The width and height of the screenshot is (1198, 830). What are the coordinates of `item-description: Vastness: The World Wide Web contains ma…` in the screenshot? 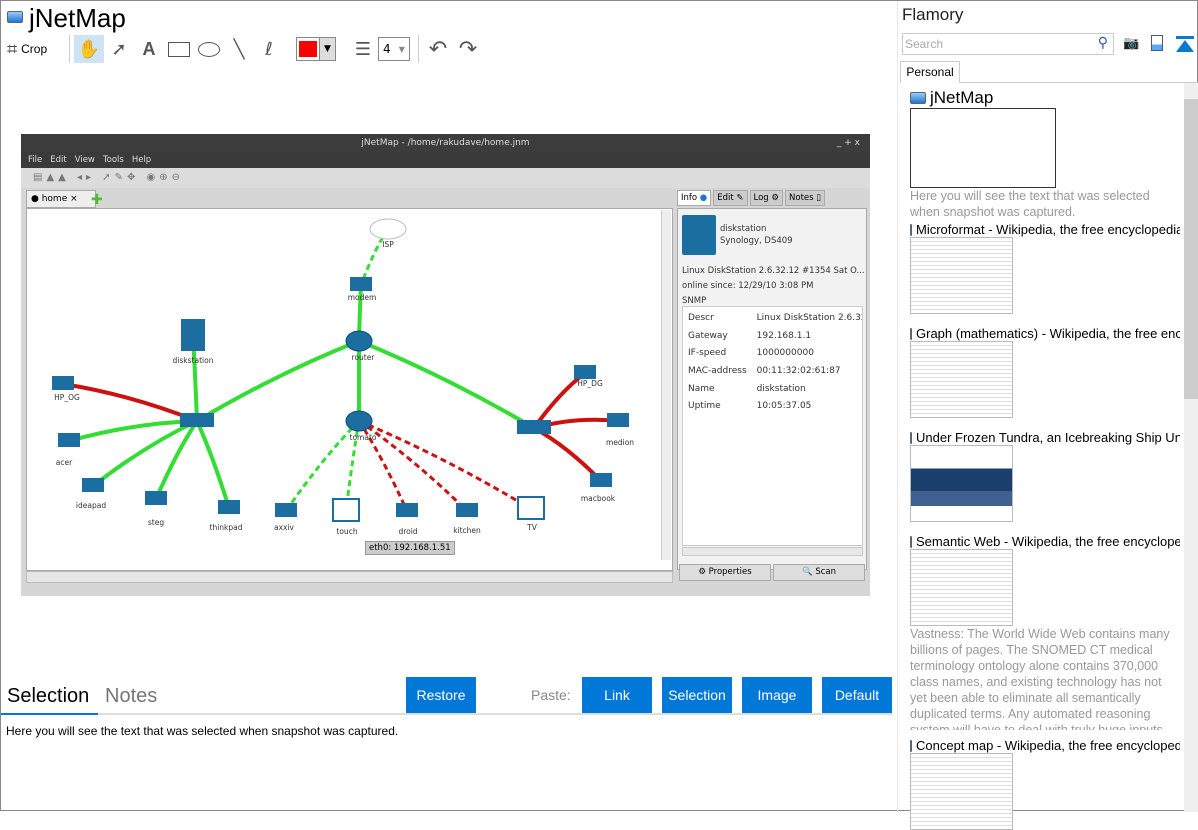 It's located at (1040, 678).